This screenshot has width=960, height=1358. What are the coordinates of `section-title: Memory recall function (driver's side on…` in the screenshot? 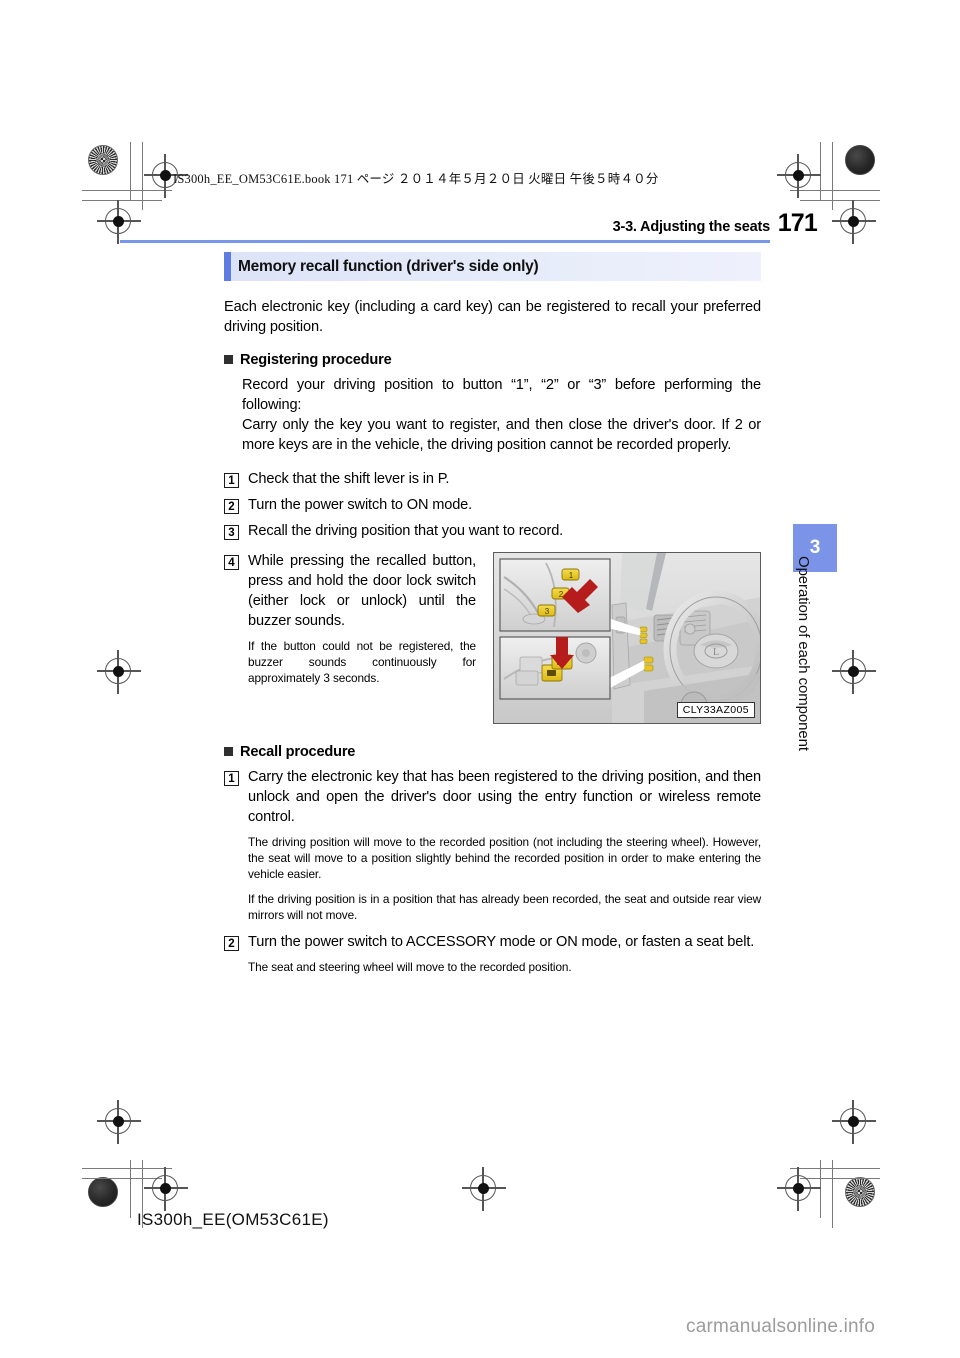 It's located at (388, 266).